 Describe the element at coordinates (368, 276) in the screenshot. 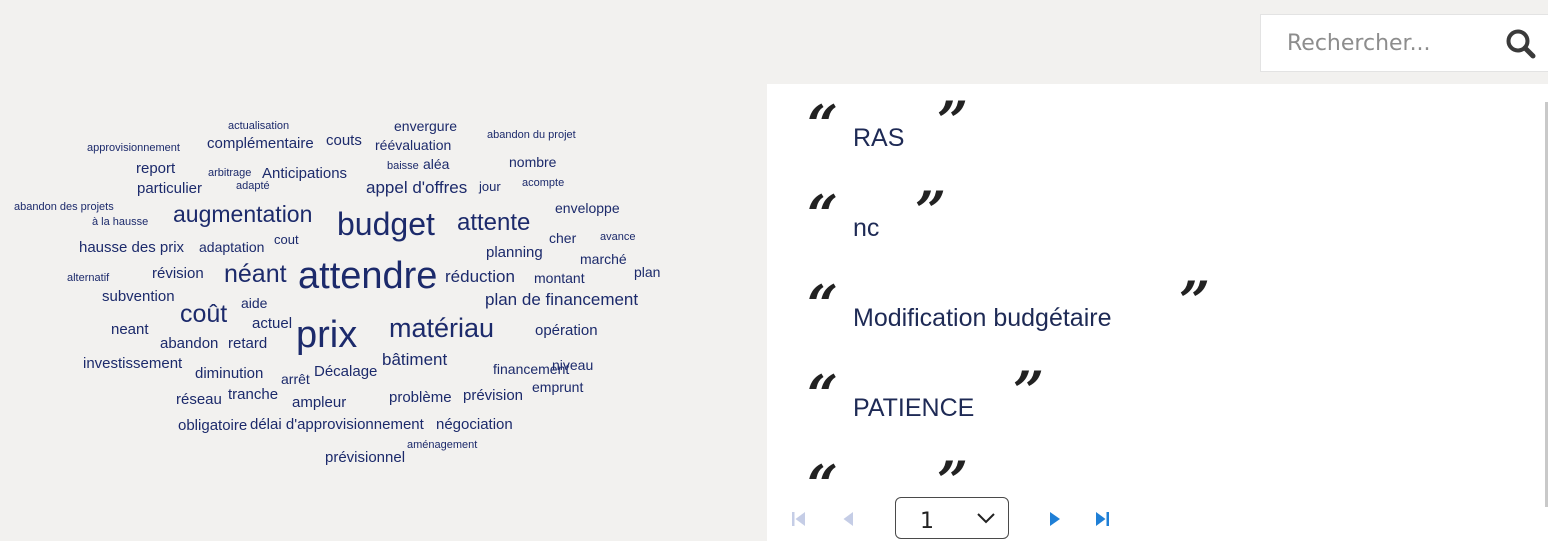

I see `cloud-word: attendre` at that location.